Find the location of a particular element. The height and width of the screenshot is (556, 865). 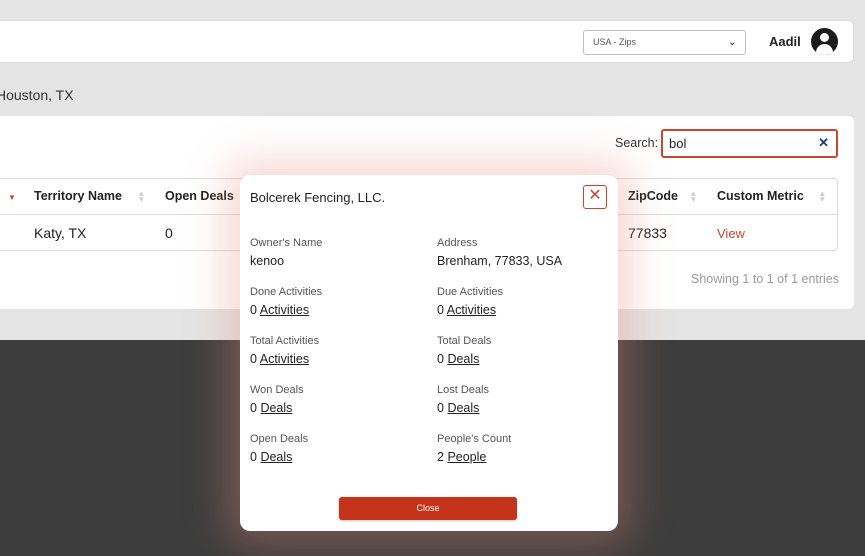

done-activities-label: Done Activities is located at coordinates (286, 292).